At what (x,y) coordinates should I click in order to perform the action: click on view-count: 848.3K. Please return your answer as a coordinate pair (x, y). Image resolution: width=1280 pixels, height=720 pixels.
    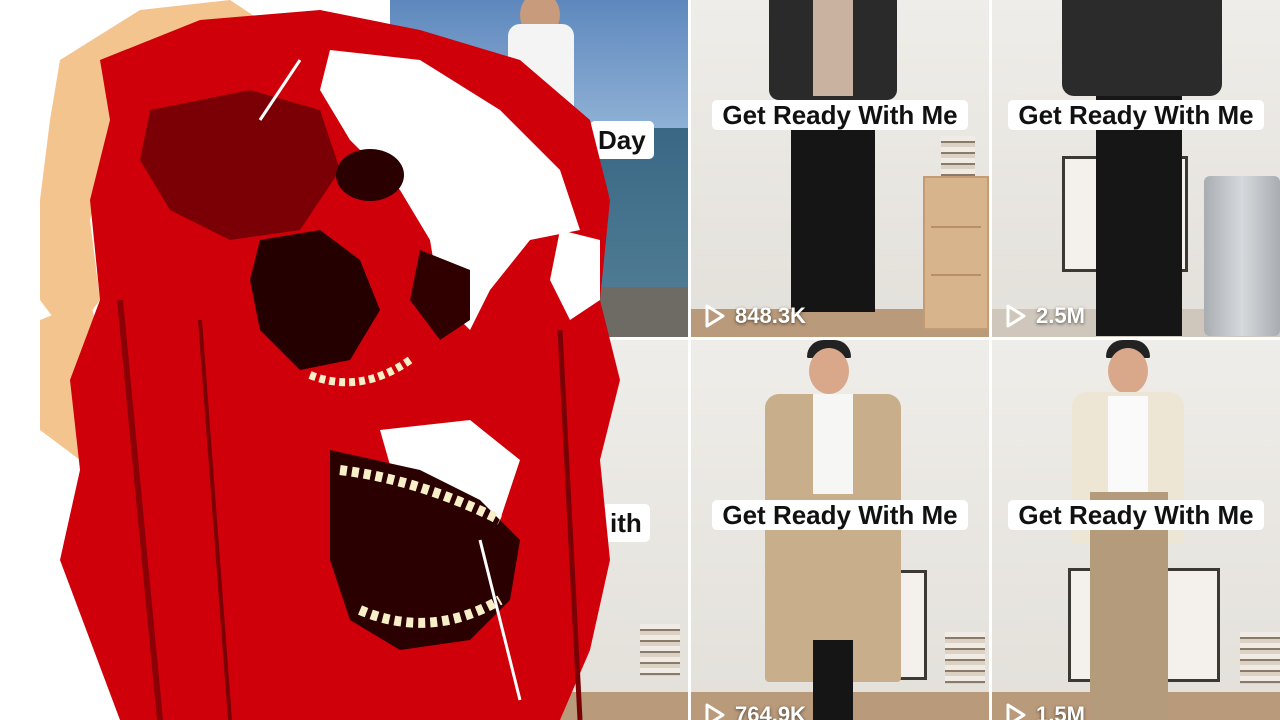
    Looking at the image, I should click on (754, 316).